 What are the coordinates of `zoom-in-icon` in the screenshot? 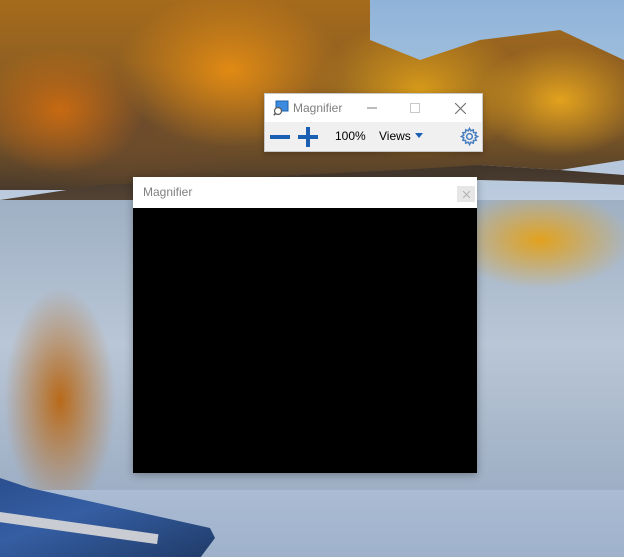 It's located at (308, 137).